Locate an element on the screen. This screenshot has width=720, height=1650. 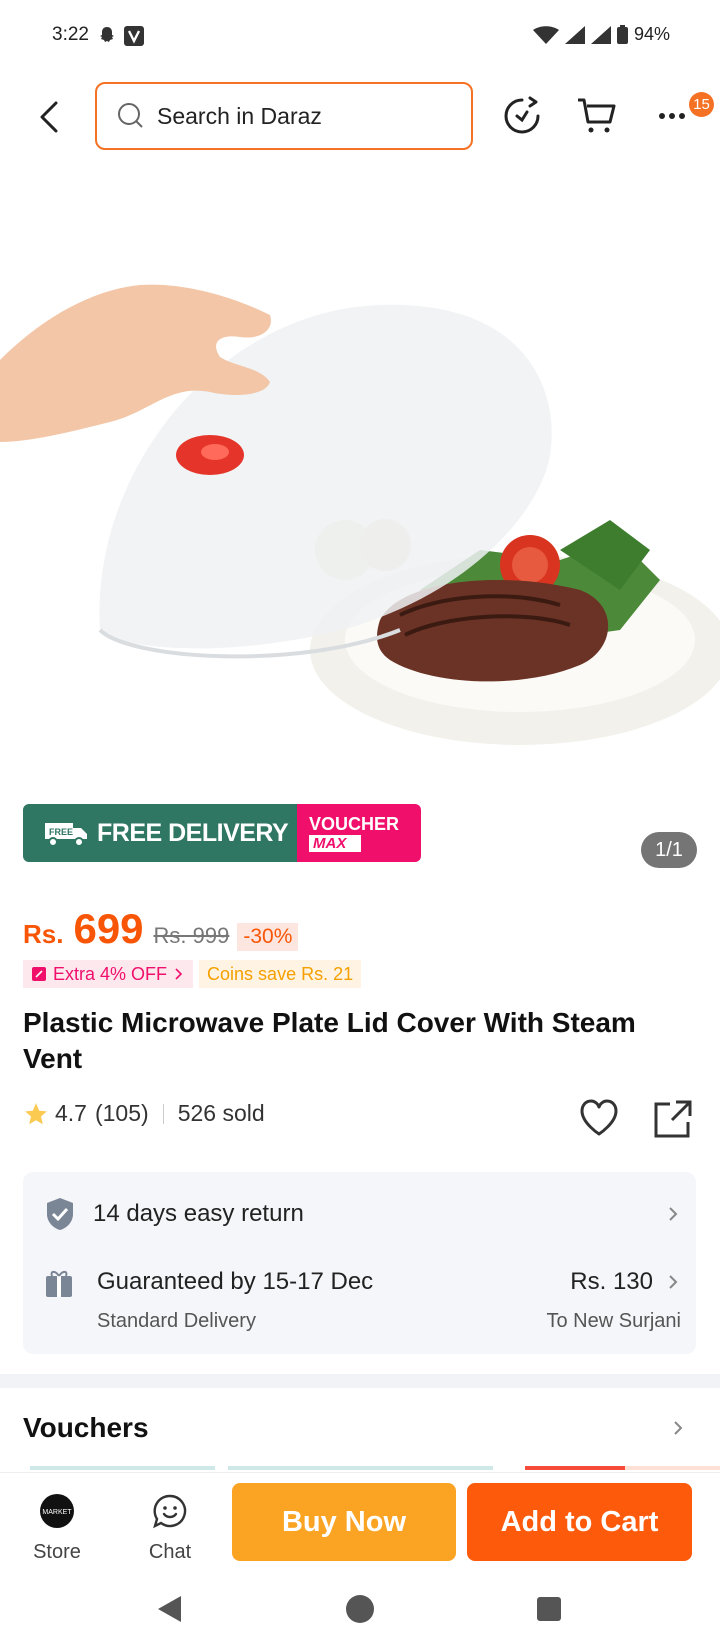
buy-now-button: Buy Now is located at coordinates (344, 1522).